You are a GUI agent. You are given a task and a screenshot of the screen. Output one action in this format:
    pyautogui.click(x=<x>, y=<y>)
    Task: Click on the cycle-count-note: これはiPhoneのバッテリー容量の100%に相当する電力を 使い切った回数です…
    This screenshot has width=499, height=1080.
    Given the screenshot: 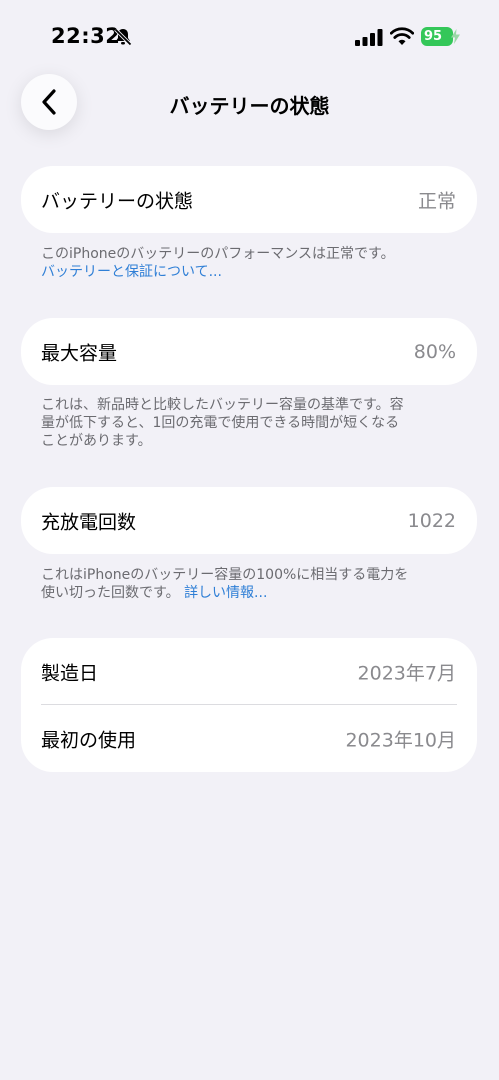 What is the action you would take?
    pyautogui.click(x=251, y=584)
    